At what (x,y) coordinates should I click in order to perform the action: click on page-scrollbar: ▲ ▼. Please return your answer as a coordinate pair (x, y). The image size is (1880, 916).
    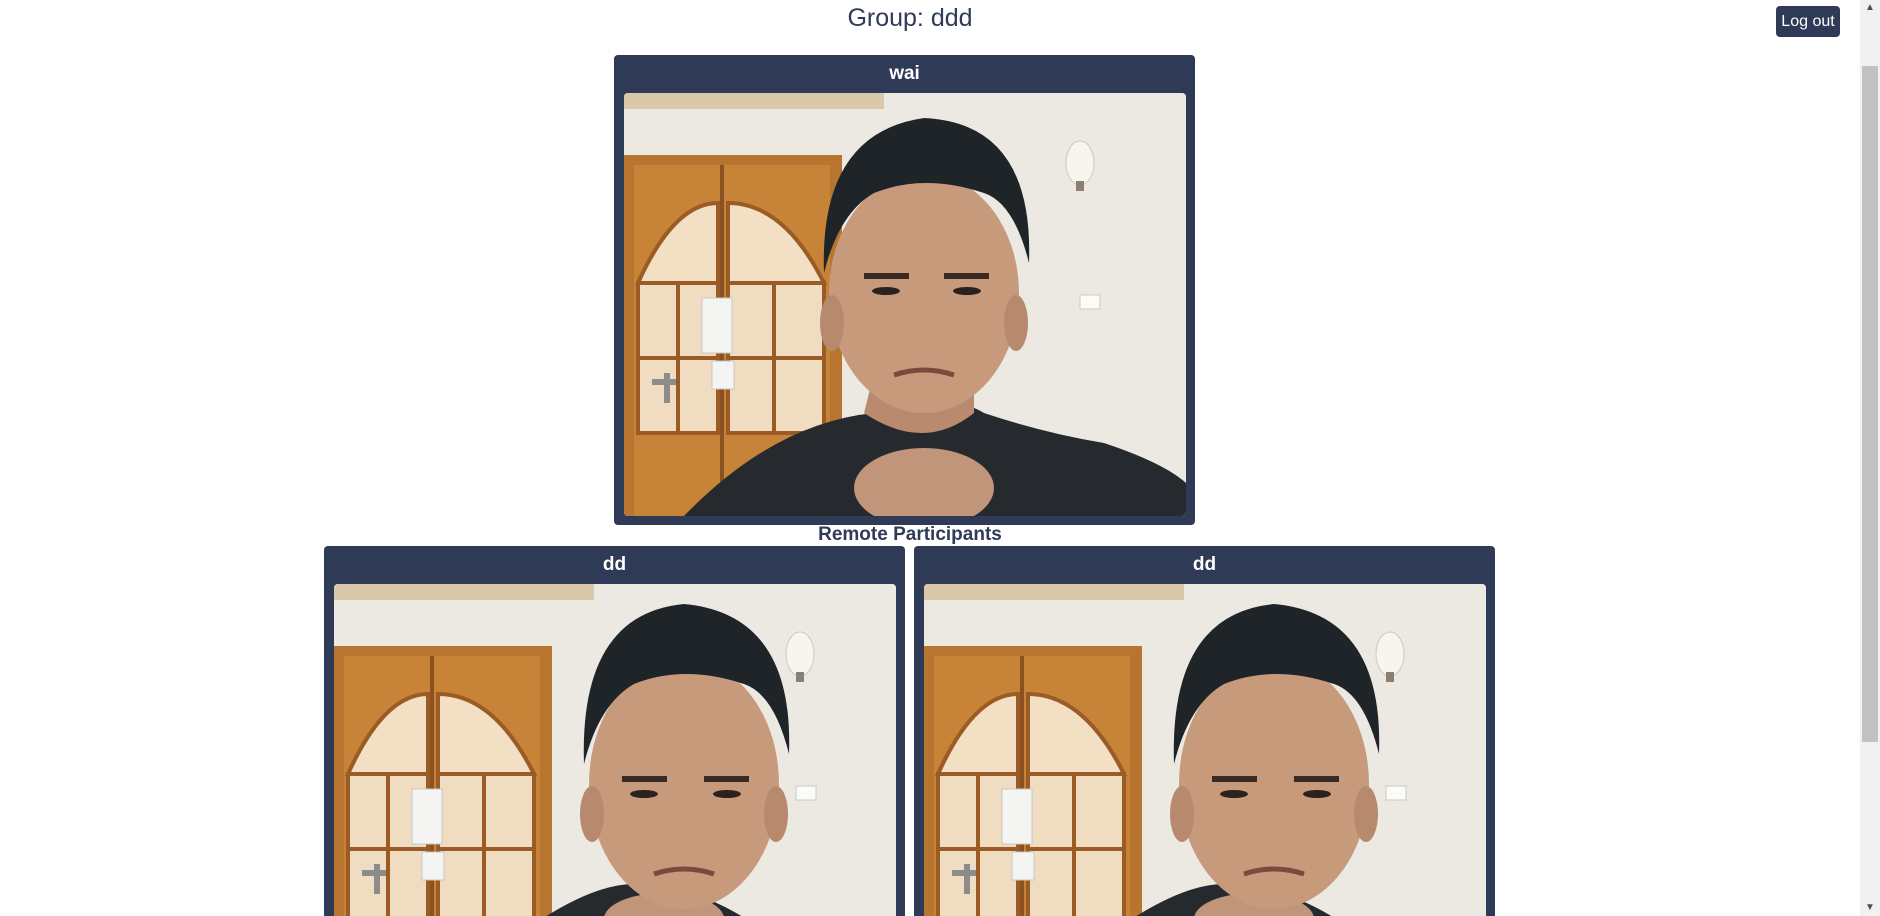
    Looking at the image, I should click on (1870, 458).